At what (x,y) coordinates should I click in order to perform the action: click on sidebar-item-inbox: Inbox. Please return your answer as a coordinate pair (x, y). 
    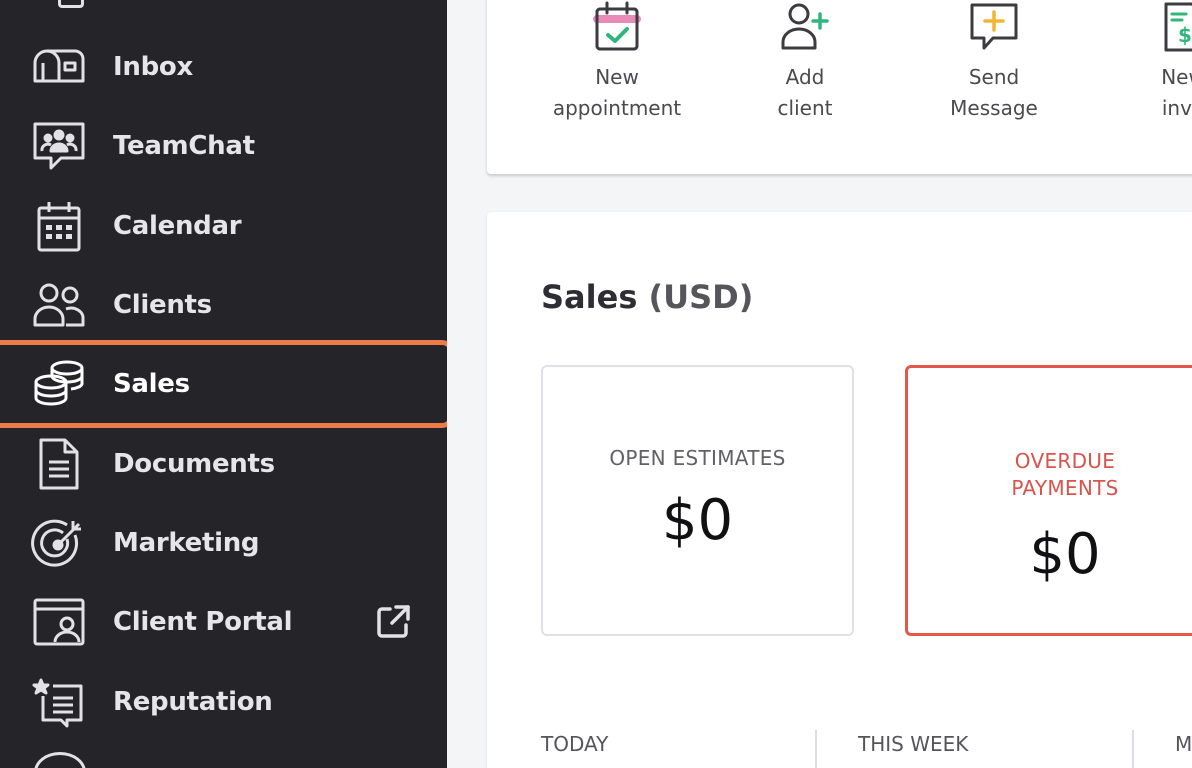
    Looking at the image, I should click on (223, 67).